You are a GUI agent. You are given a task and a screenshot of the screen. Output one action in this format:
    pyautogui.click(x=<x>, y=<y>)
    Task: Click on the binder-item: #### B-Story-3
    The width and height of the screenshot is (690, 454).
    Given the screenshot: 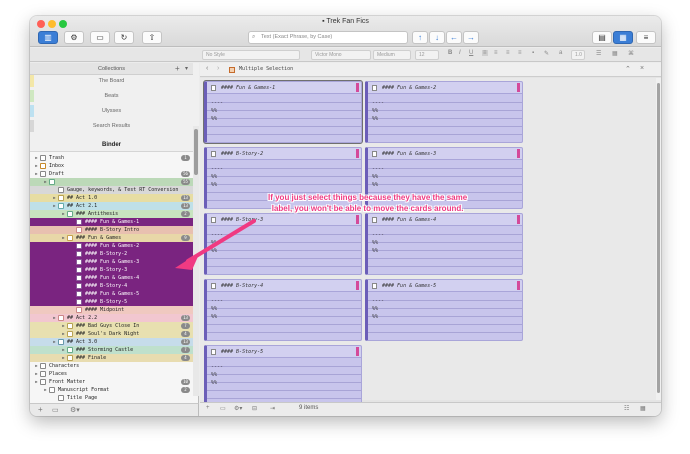 What is the action you would take?
    pyautogui.click(x=111, y=270)
    